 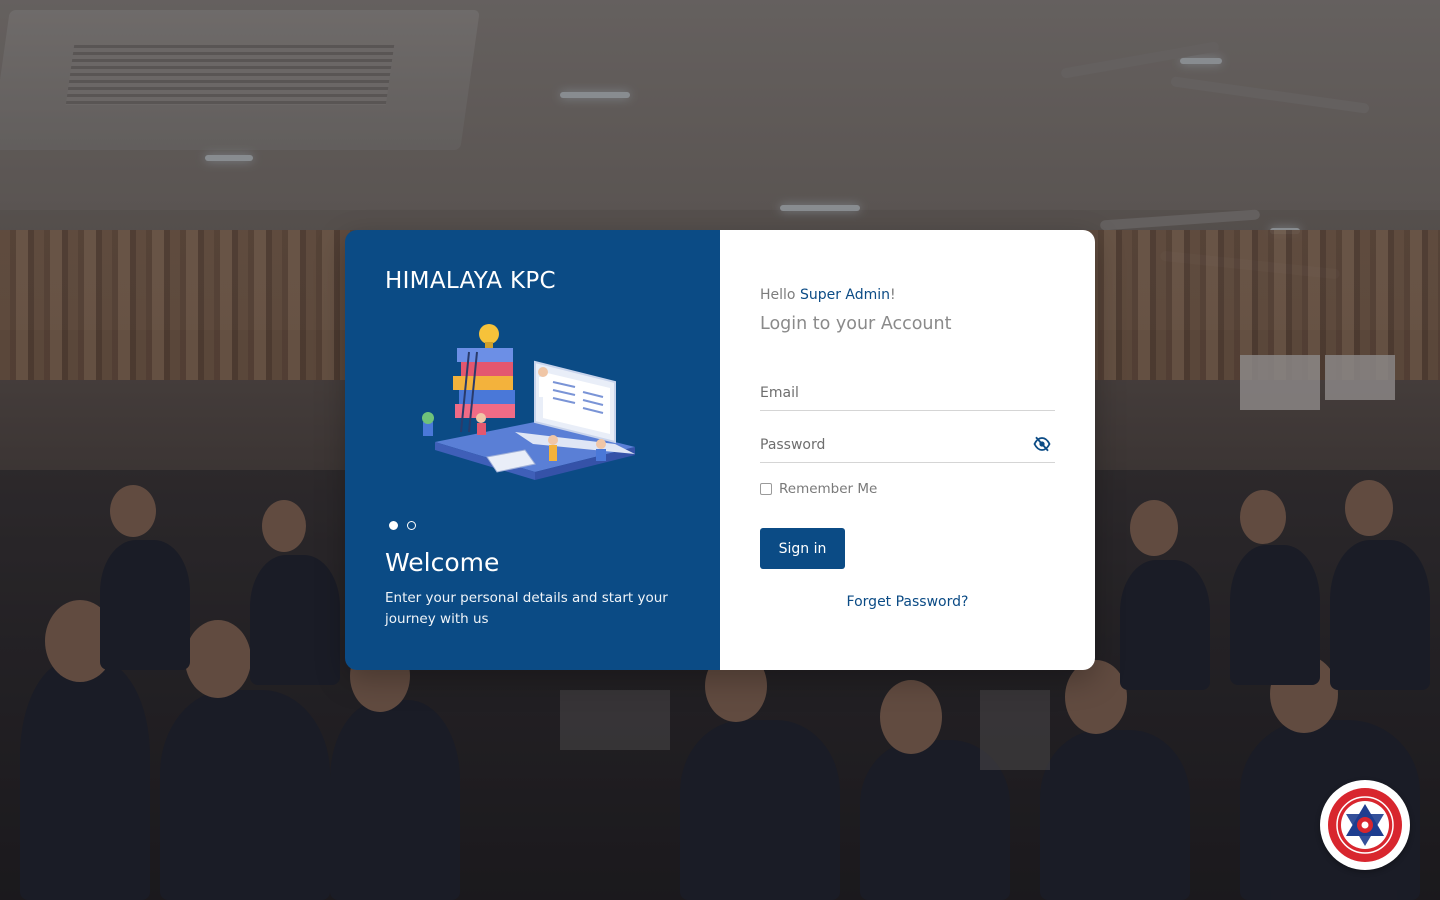 I want to click on email-field, so click(x=907, y=392).